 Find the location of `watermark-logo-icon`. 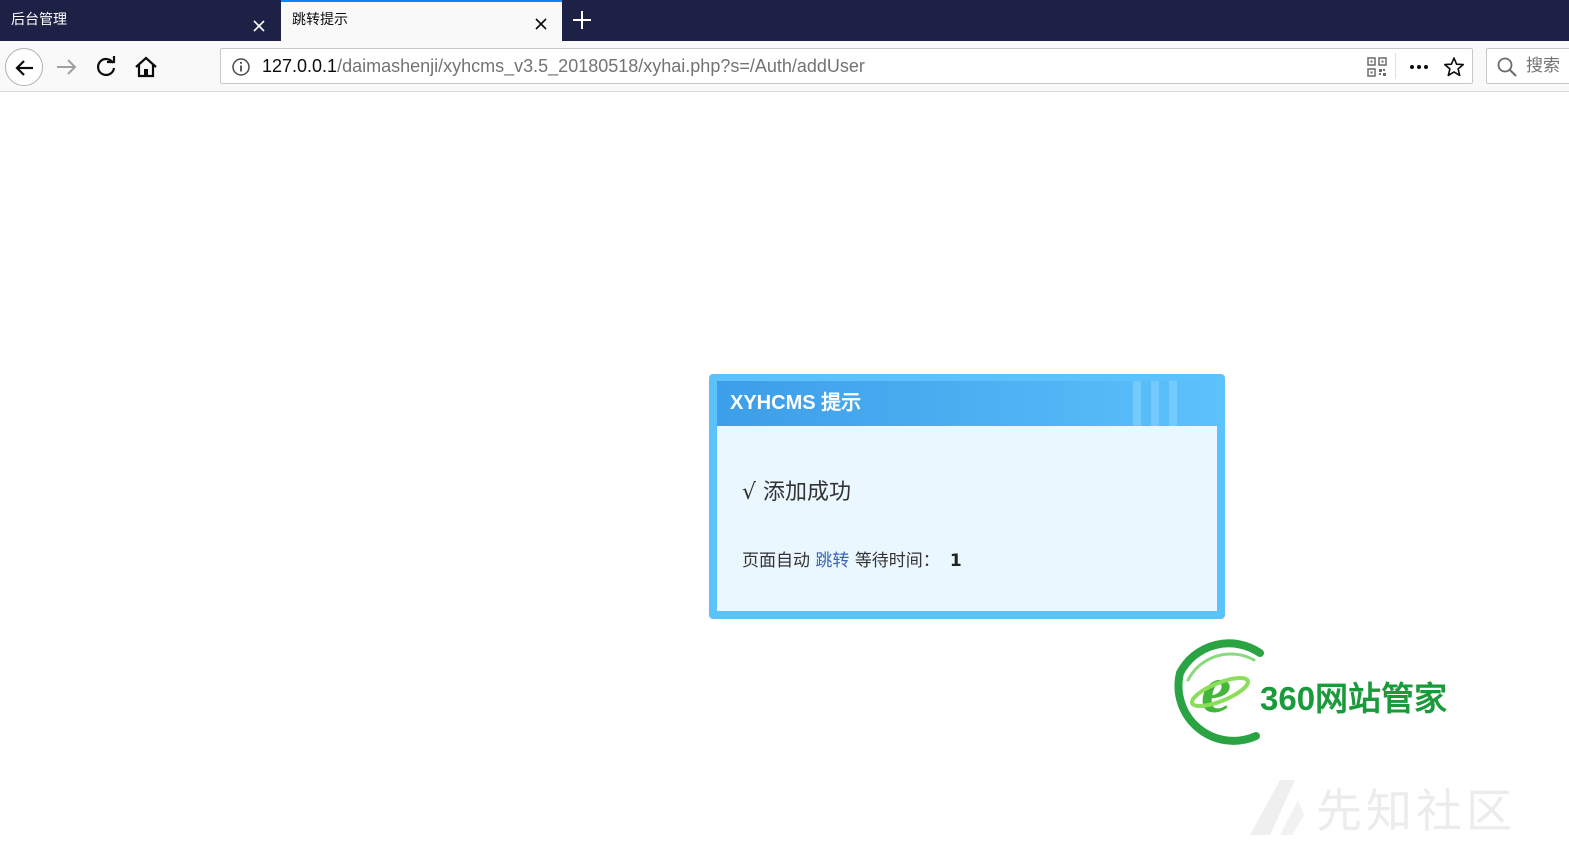

watermark-logo-icon is located at coordinates (1277, 807).